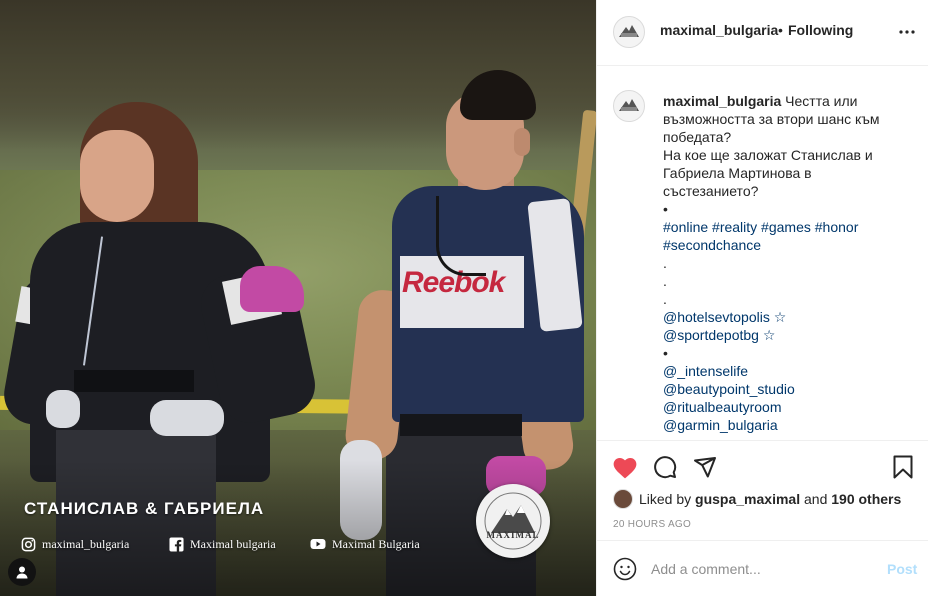 This screenshot has height=596, width=928. I want to click on author-avatar, so click(629, 32).